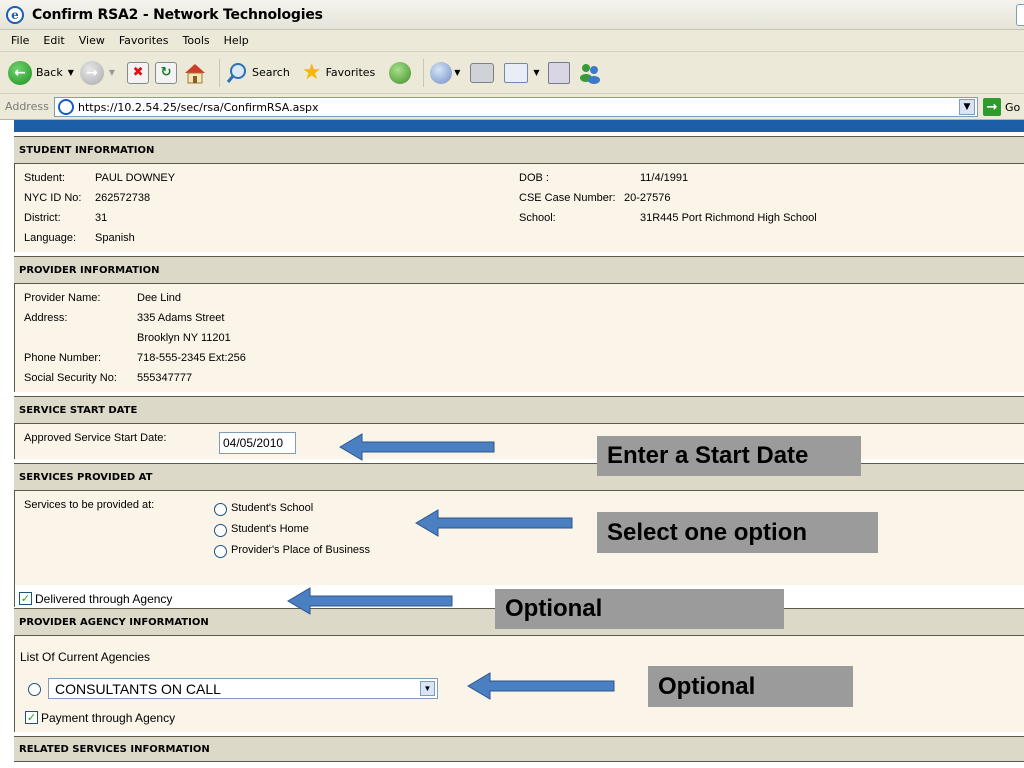 The height and width of the screenshot is (768, 1024). What do you see at coordinates (1020, 15) in the screenshot?
I see `window-control-edge` at bounding box center [1020, 15].